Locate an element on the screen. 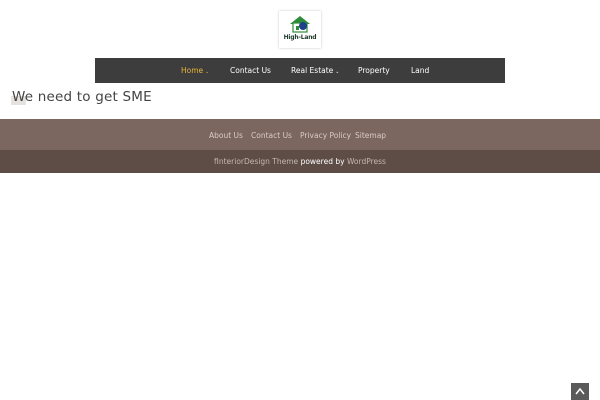  powered-by-text: powered by is located at coordinates (322, 161).